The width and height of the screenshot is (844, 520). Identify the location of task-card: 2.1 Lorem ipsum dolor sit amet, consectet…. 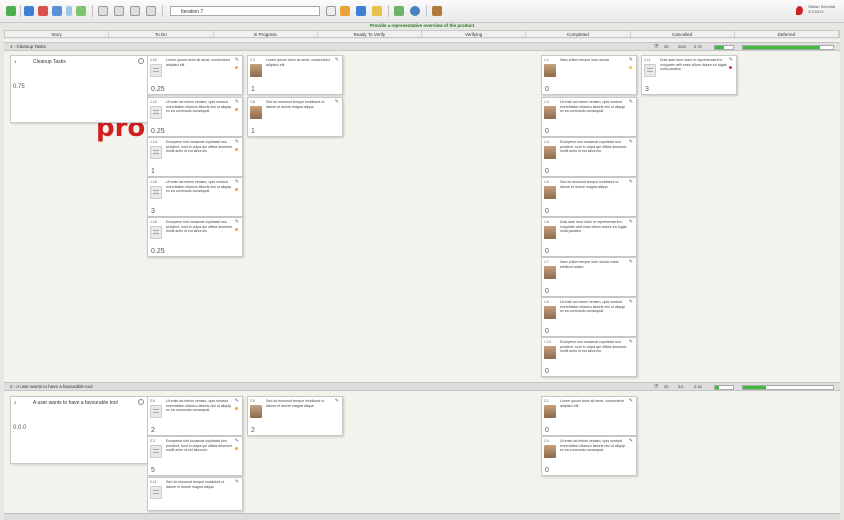
(589, 416).